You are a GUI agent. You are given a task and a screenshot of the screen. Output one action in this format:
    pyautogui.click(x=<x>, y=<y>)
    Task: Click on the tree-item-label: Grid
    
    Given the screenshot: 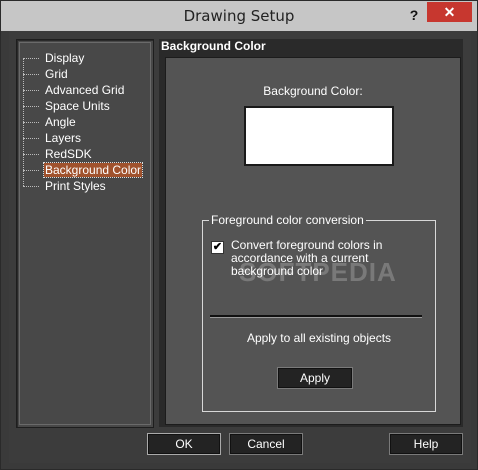 What is the action you would take?
    pyautogui.click(x=56, y=74)
    